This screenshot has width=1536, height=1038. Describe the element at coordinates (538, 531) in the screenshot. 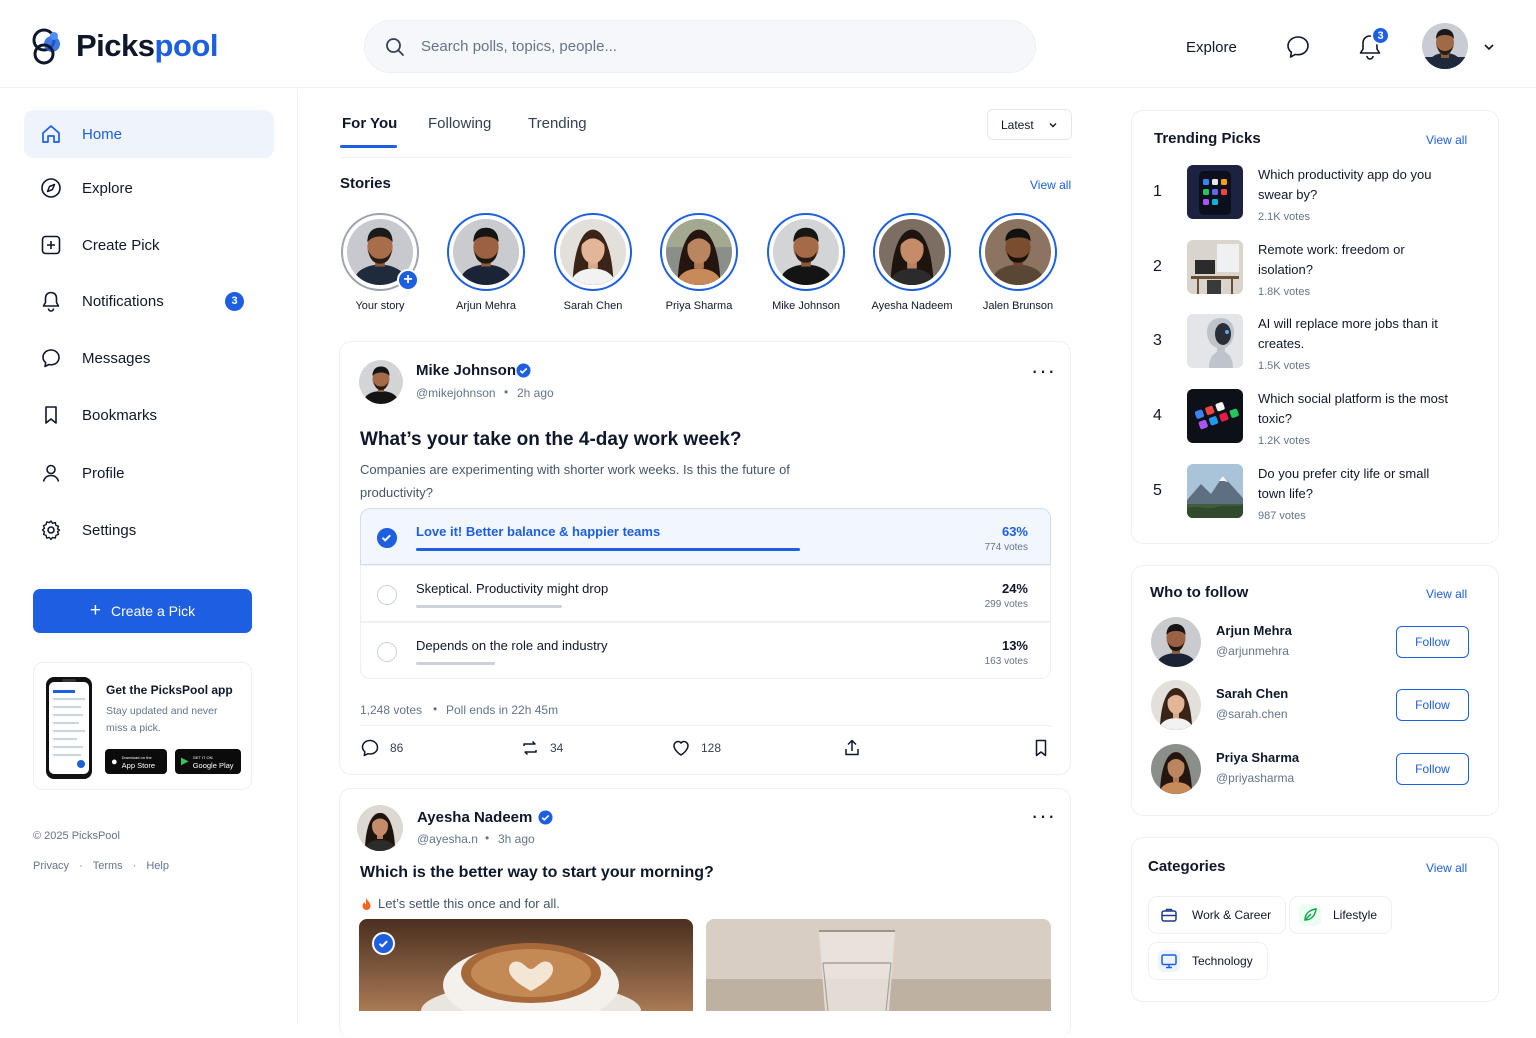

I see `poll-option-label: Love it! Better balance & happier teams` at that location.